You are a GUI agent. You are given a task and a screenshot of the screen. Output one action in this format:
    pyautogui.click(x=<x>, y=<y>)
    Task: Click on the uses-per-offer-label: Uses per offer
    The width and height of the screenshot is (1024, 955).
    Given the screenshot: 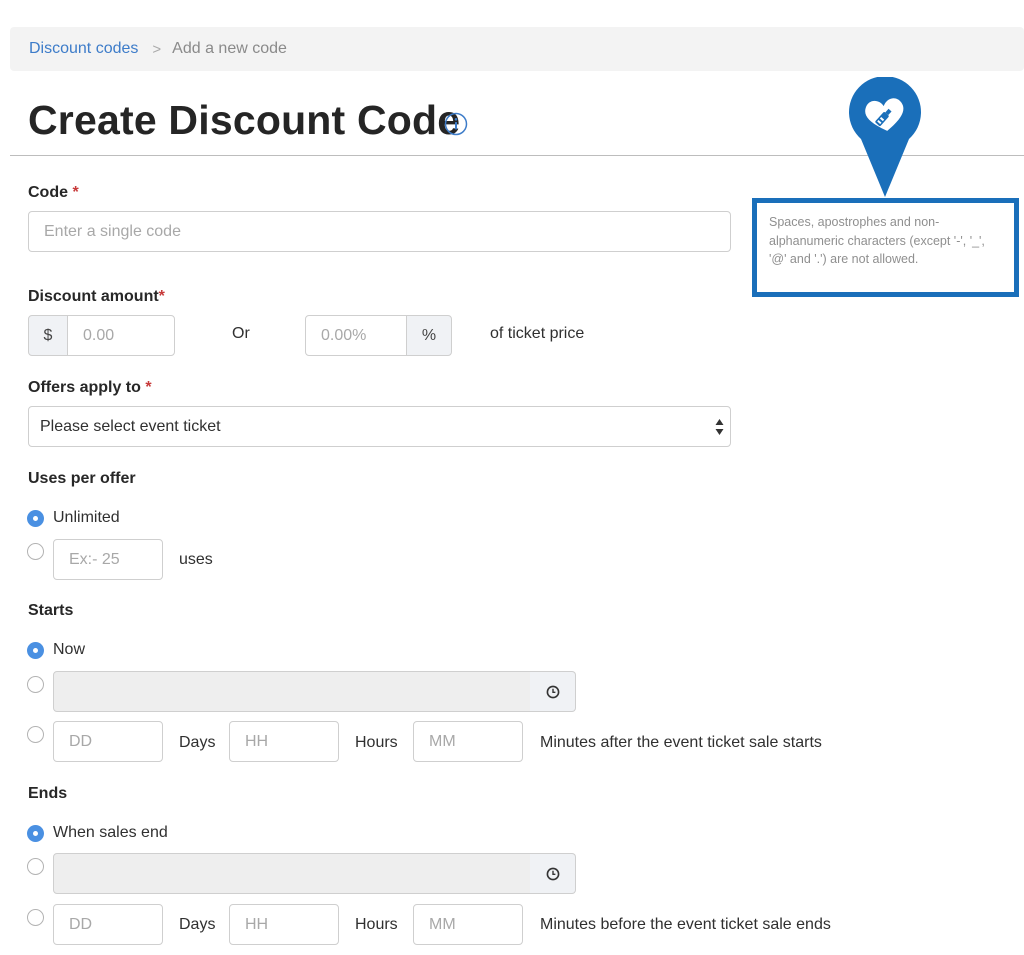 What is the action you would take?
    pyautogui.click(x=82, y=478)
    